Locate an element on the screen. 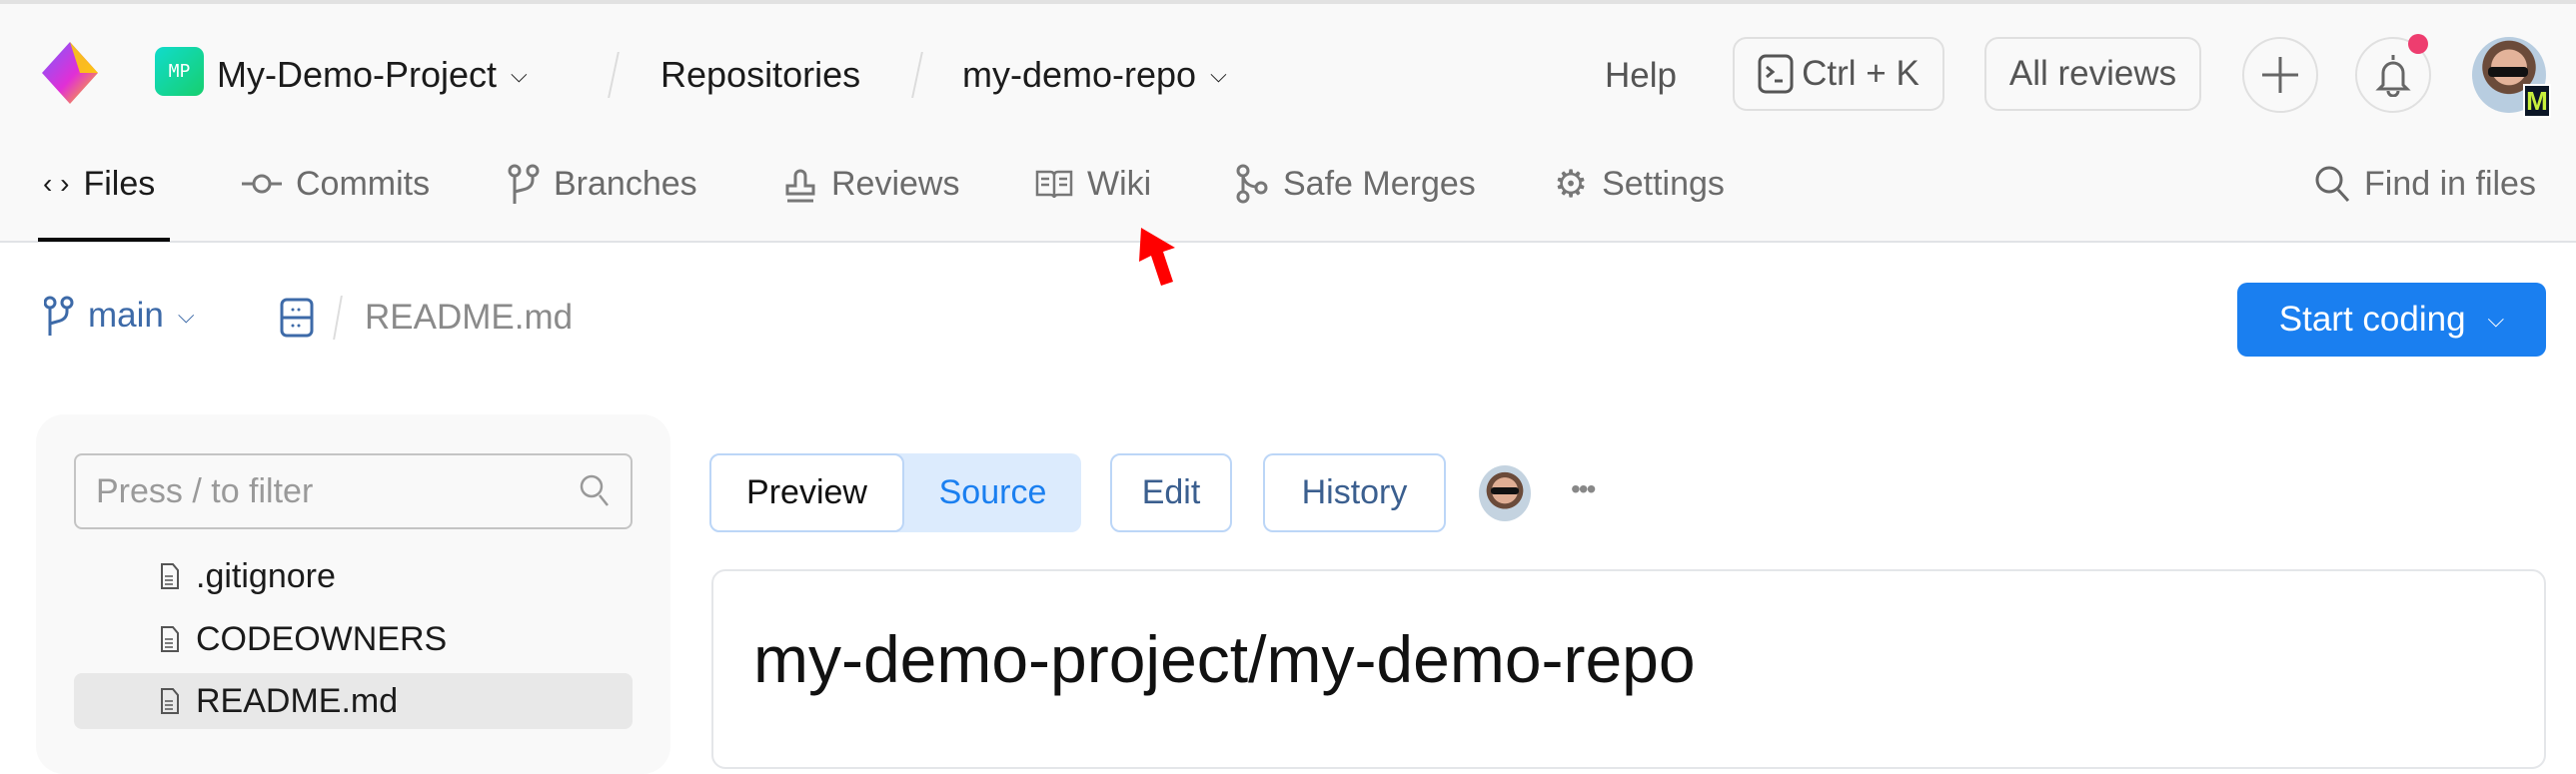  tab-label: Commits is located at coordinates (363, 183).